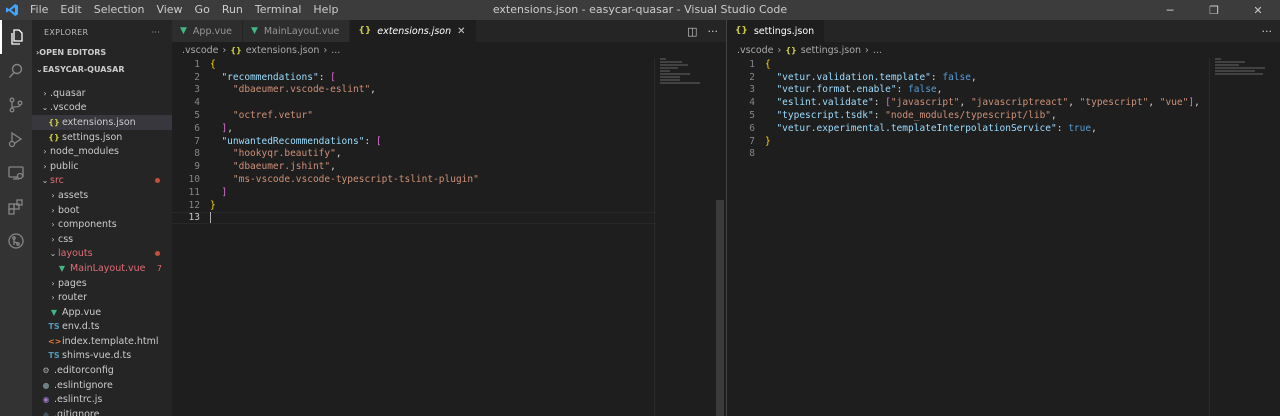  I want to click on tree-item: TS shims-vue.d.ts, so click(102, 356).